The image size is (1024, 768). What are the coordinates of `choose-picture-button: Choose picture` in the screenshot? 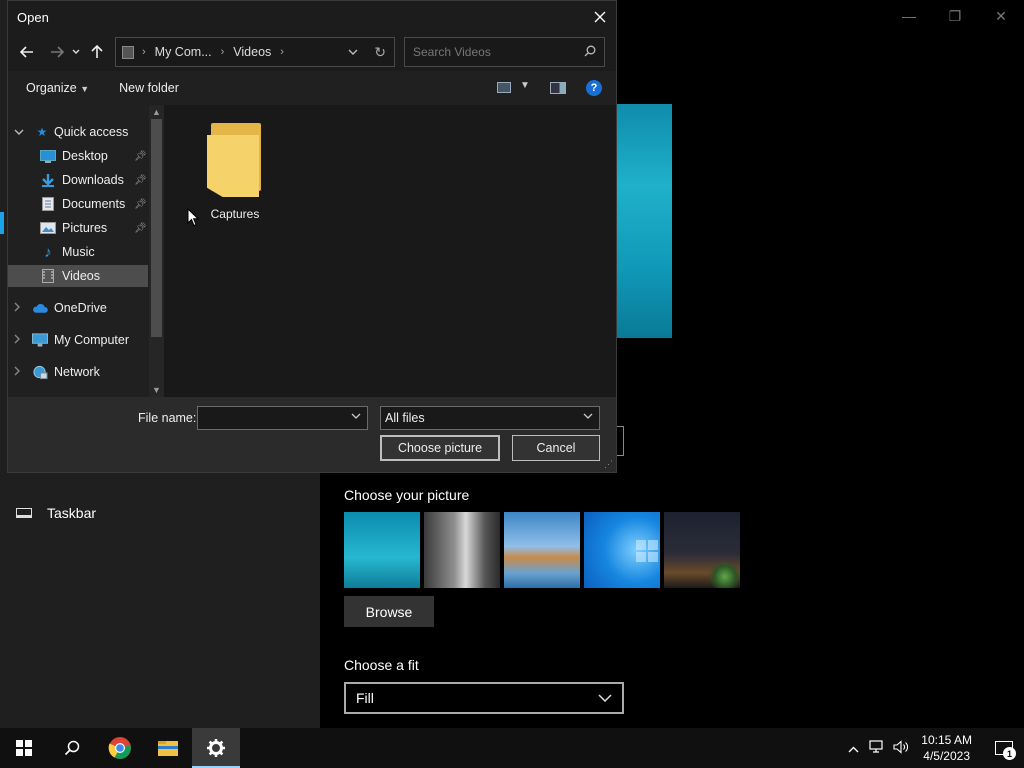 It's located at (440, 448).